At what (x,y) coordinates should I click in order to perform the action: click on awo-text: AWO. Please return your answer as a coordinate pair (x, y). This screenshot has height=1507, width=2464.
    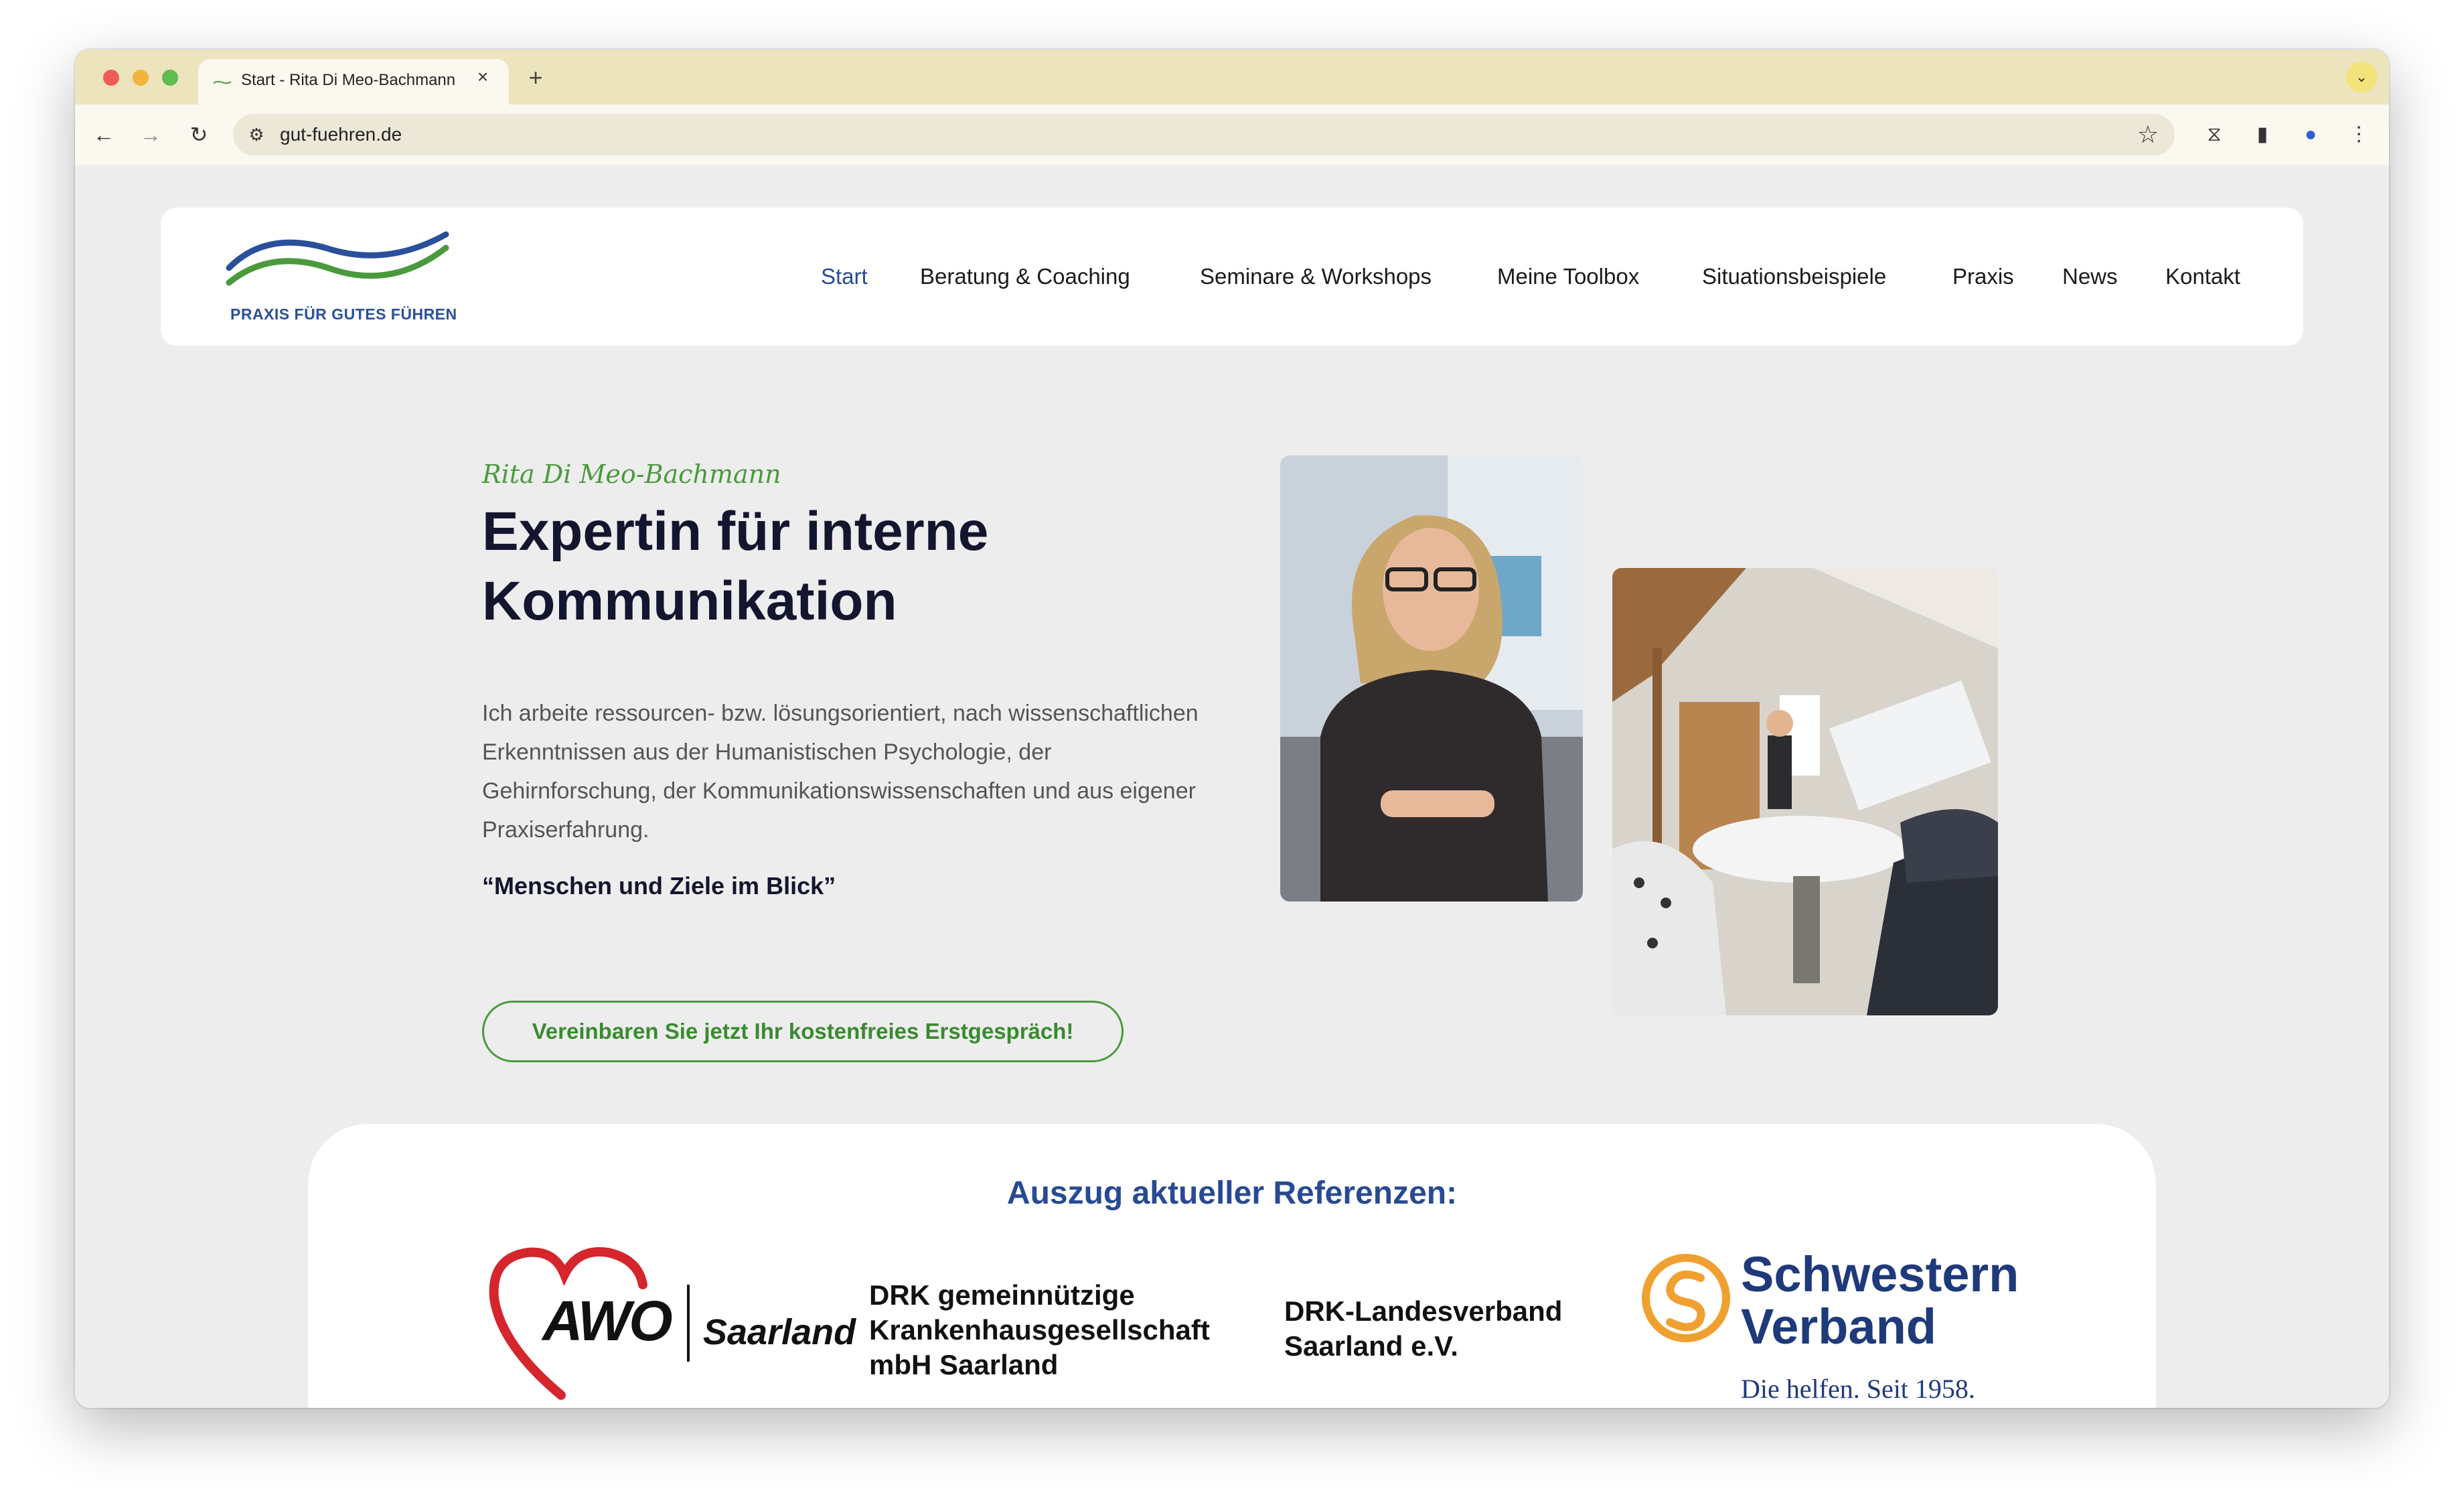
    Looking at the image, I should click on (607, 1321).